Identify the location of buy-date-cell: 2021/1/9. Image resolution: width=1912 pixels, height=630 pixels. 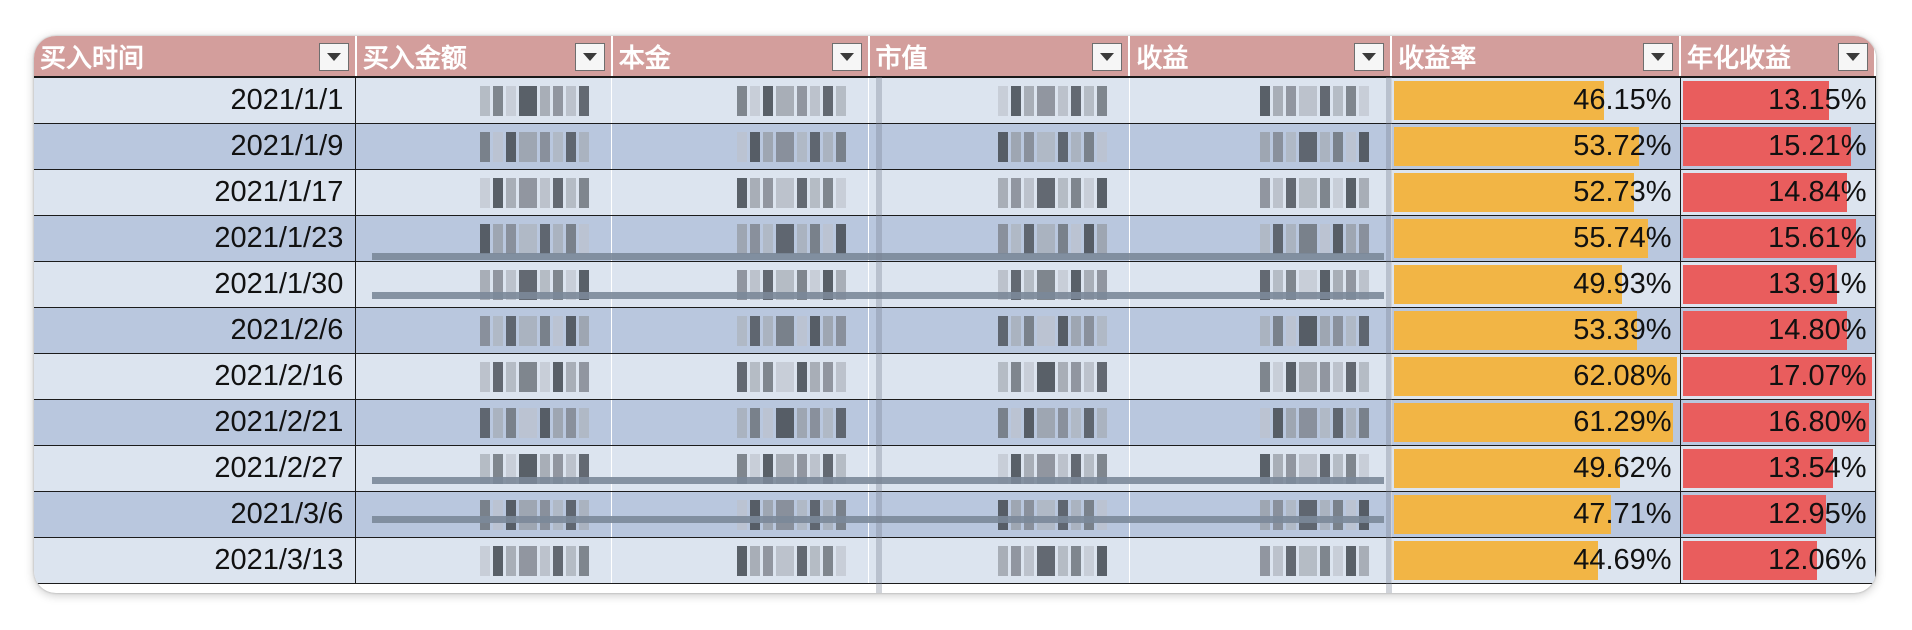
(195, 146).